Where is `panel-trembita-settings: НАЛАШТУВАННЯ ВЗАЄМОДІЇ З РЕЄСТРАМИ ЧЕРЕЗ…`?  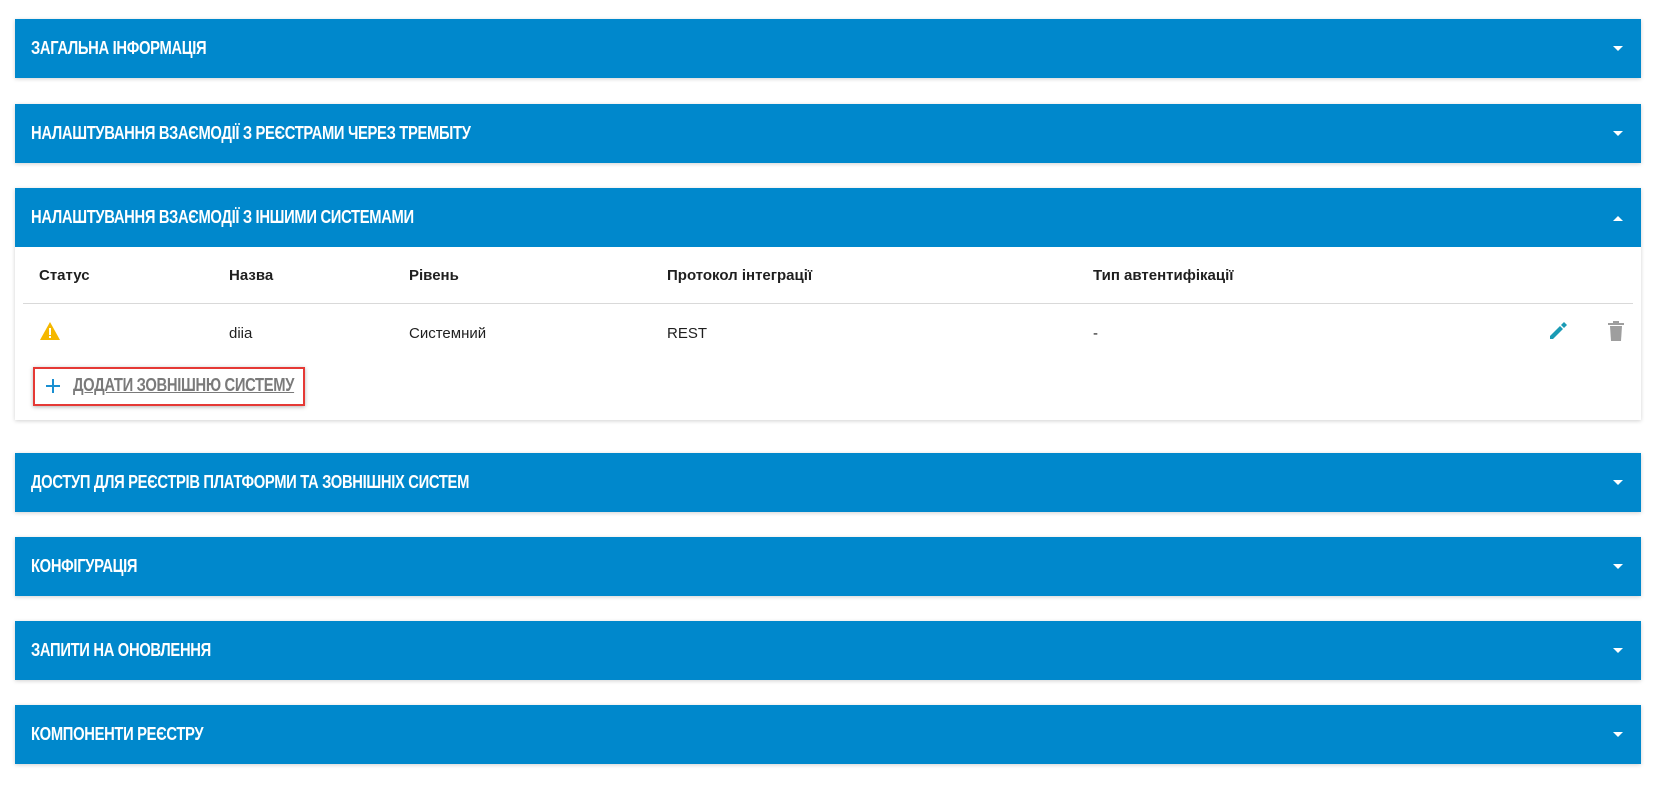 panel-trembita-settings: НАЛАШТУВАННЯ ВЗАЄМОДІЇ З РЕЄСТРАМИ ЧЕРЕЗ… is located at coordinates (828, 133).